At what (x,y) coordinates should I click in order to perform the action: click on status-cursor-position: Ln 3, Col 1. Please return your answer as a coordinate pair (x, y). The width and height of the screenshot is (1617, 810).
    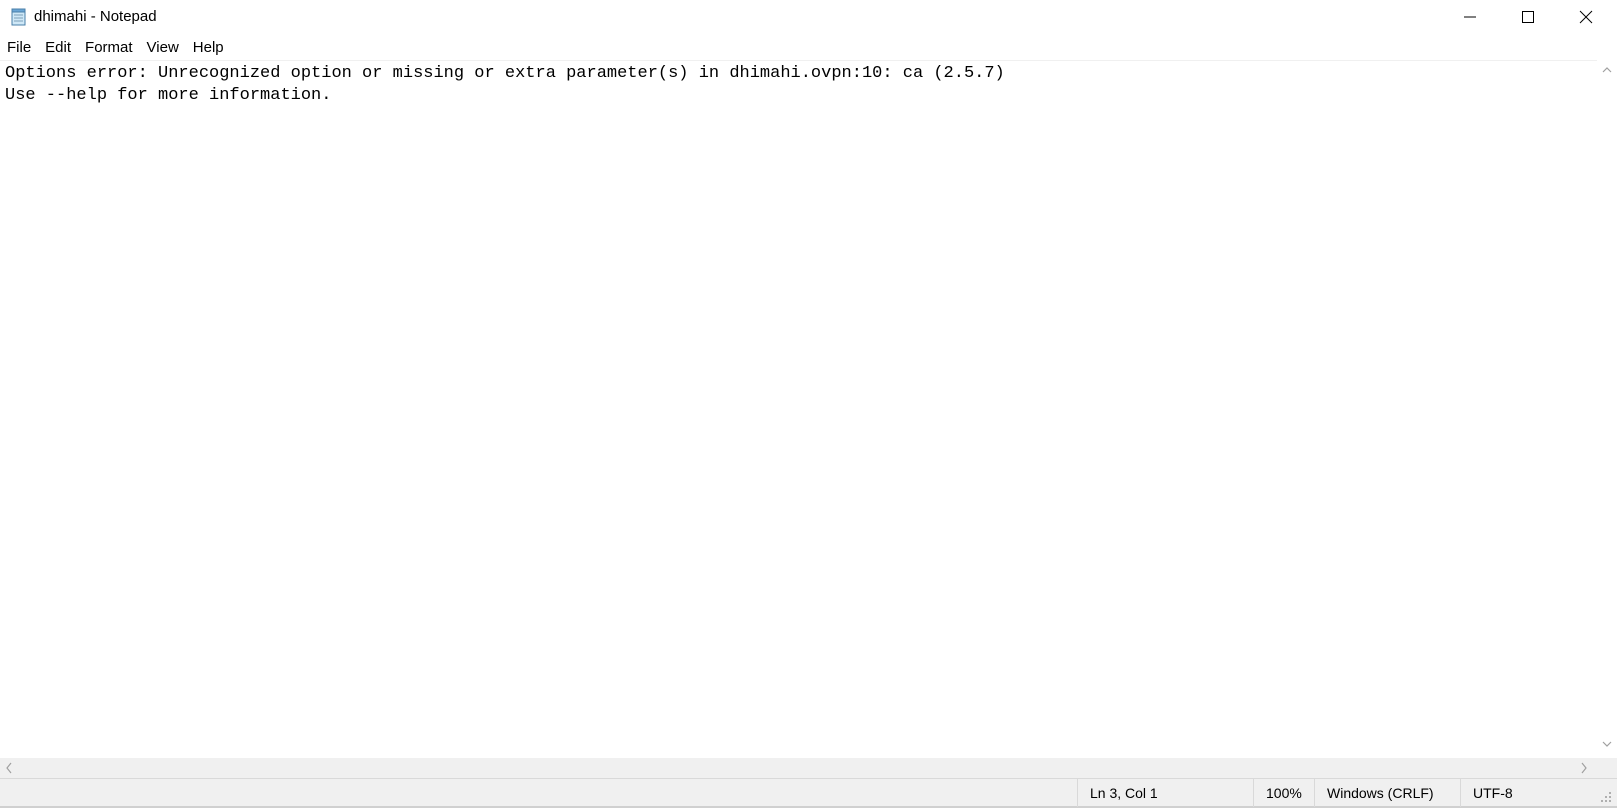
    Looking at the image, I should click on (1165, 793).